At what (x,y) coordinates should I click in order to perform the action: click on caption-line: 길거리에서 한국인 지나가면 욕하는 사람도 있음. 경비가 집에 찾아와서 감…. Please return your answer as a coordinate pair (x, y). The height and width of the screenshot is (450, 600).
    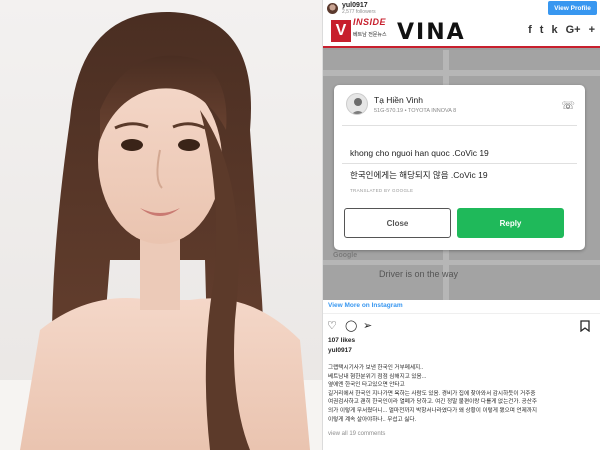
    Looking at the image, I should click on (432, 393).